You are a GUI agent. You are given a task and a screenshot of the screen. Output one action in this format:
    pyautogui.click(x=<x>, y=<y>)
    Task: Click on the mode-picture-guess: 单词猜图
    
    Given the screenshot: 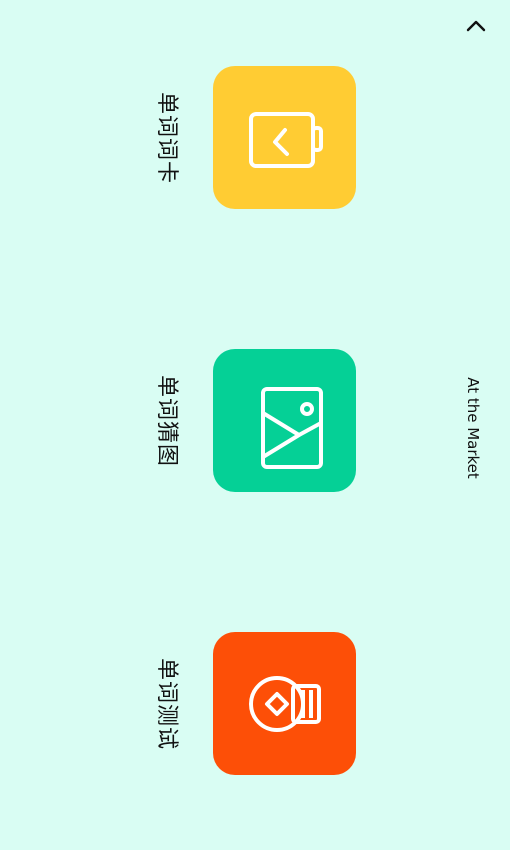 What is the action you would take?
    pyautogui.click(x=255, y=422)
    